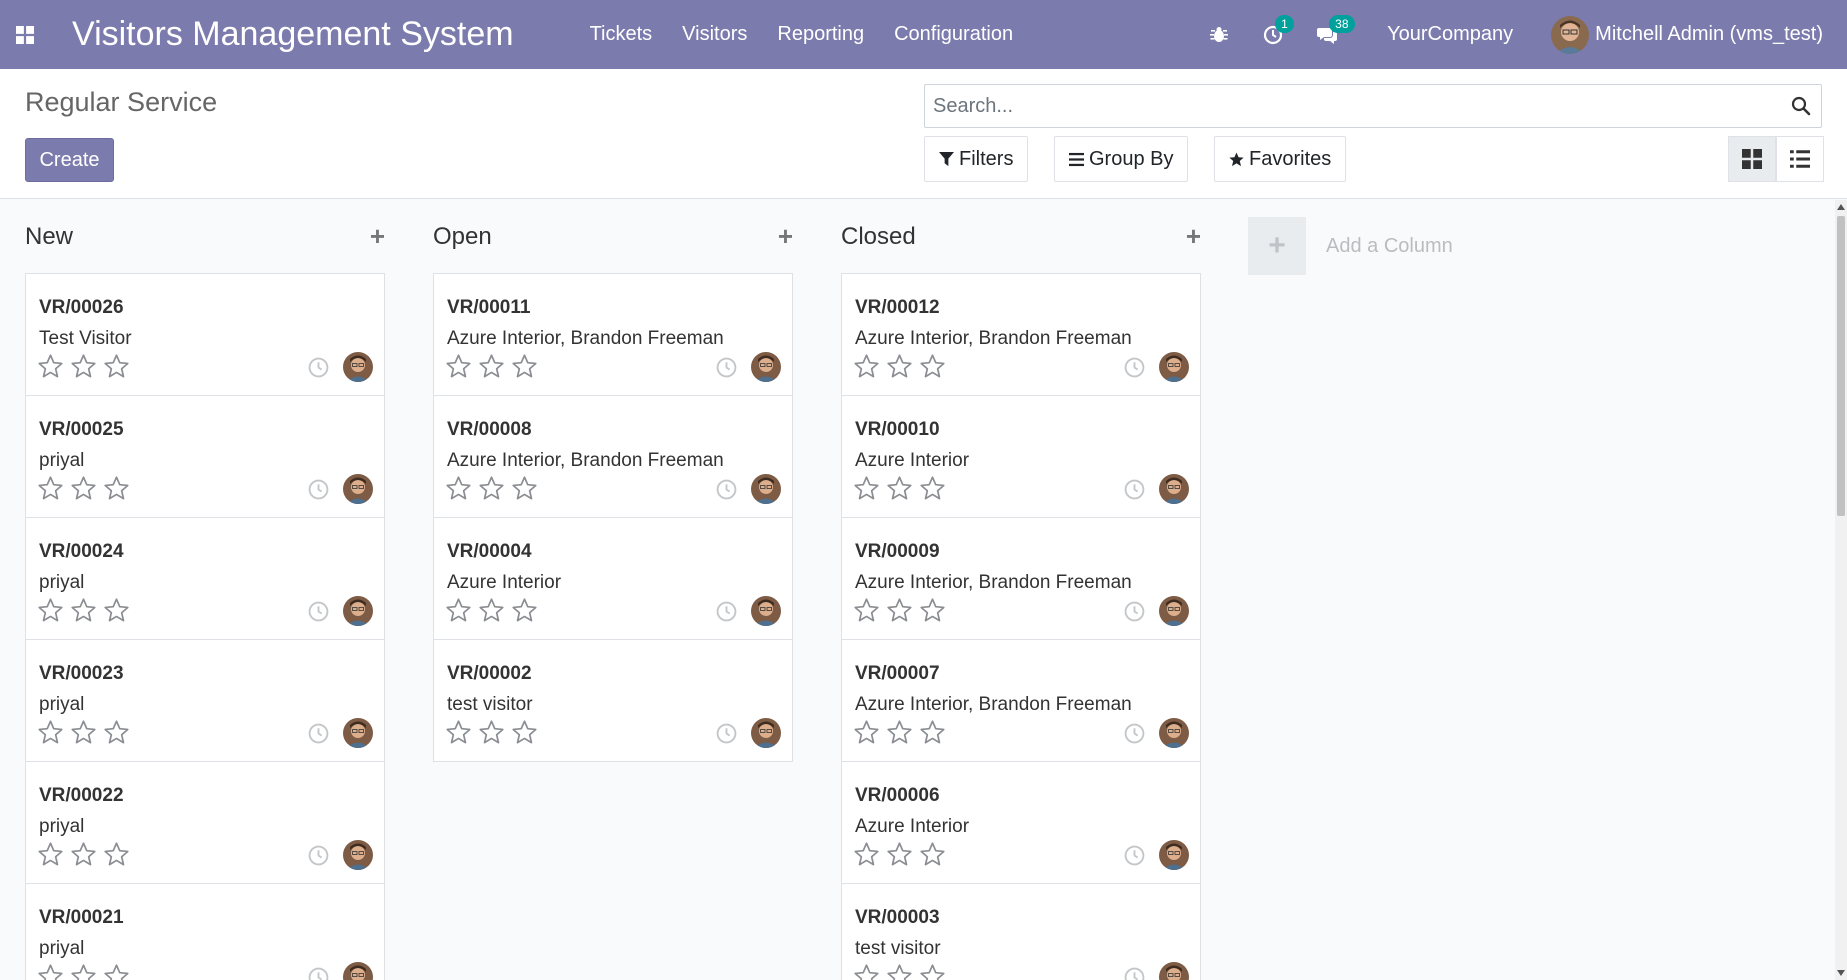 The width and height of the screenshot is (1847, 980). I want to click on kanban-card: VR/00006 Azure Interior, so click(1021, 823).